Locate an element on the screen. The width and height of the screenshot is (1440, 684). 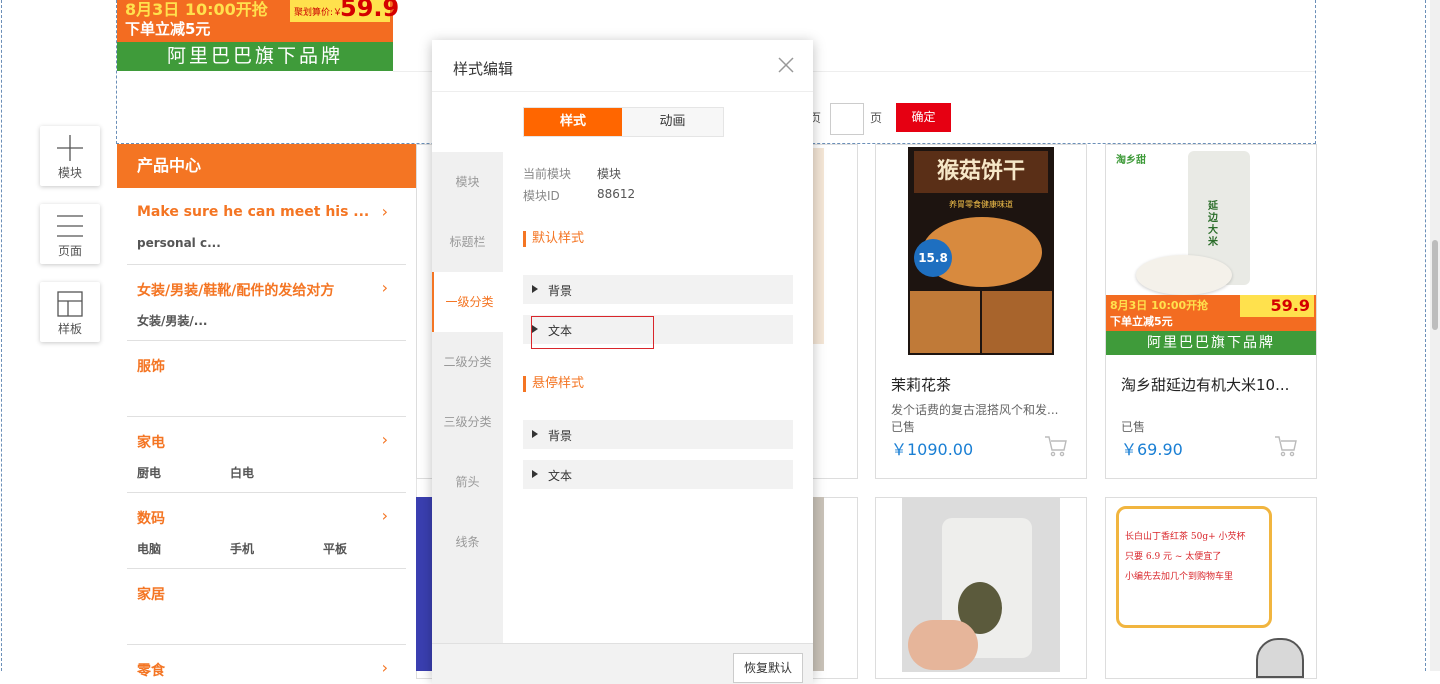
accordion-hover-background: 背景 is located at coordinates (658, 434).